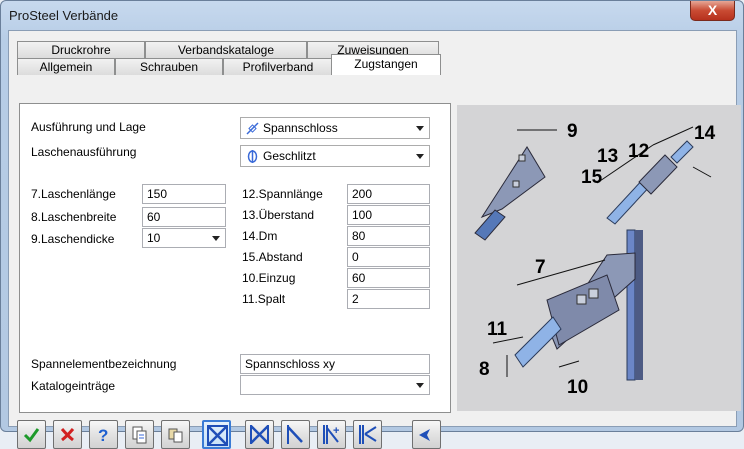  I want to click on label-10: 10, so click(577, 387).